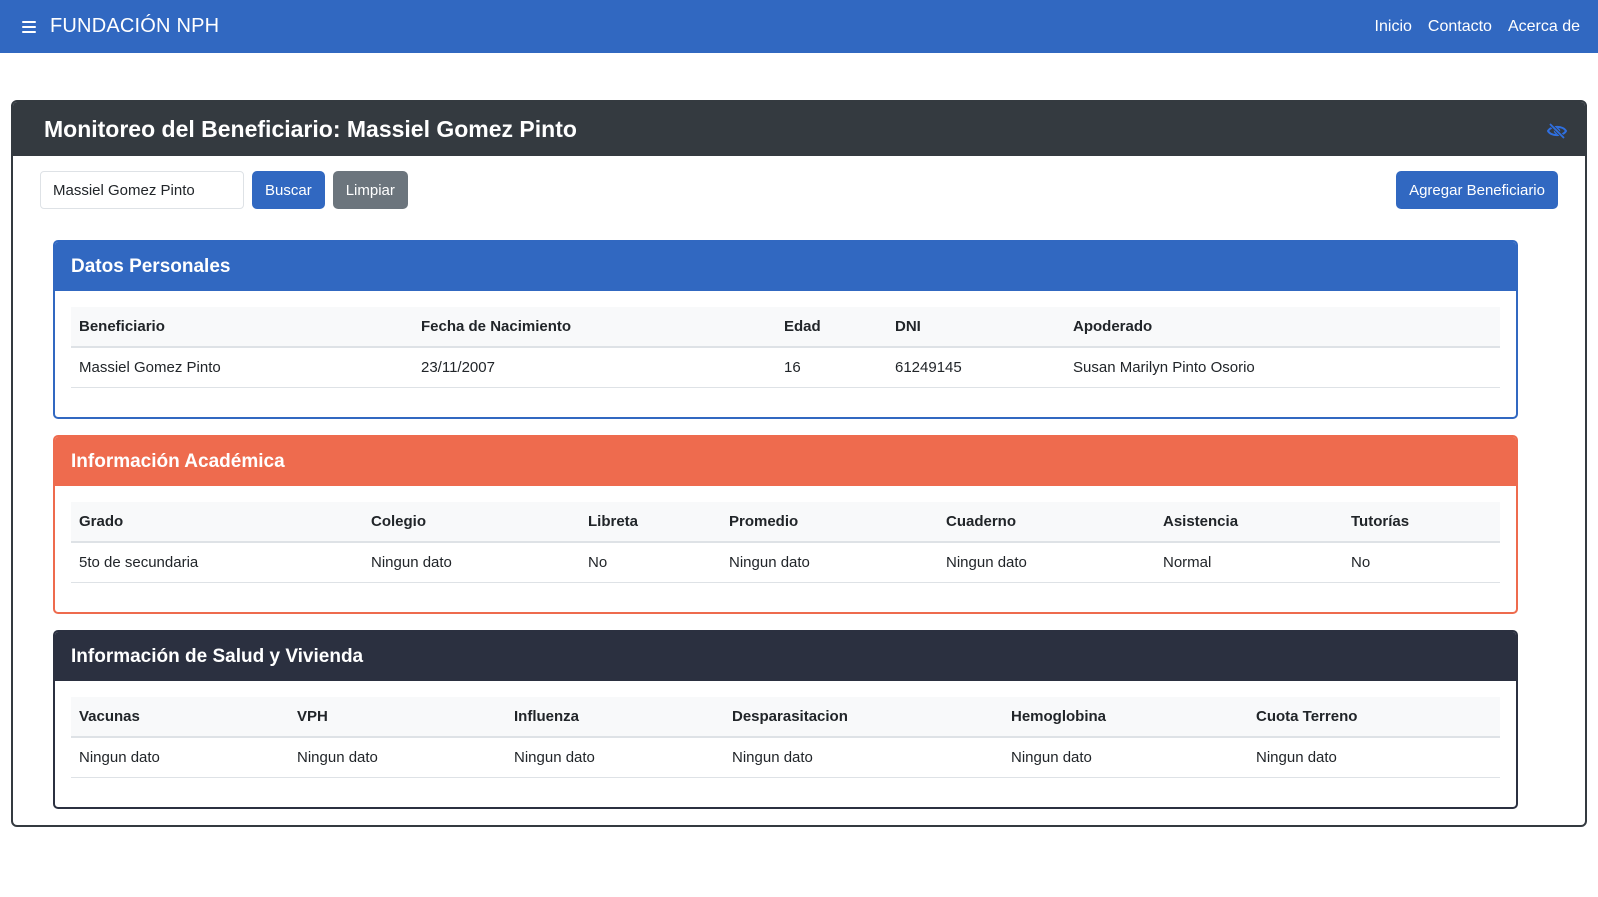  What do you see at coordinates (785, 461) in the screenshot?
I see `section-title: Información Académica` at bounding box center [785, 461].